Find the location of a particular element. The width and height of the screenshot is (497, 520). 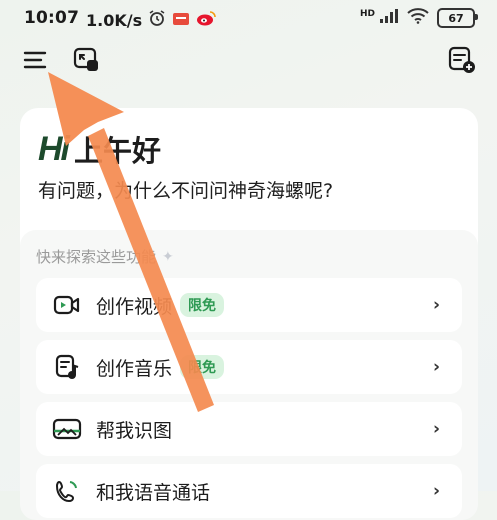

greeting: Hi 上午好 is located at coordinates (99, 149).